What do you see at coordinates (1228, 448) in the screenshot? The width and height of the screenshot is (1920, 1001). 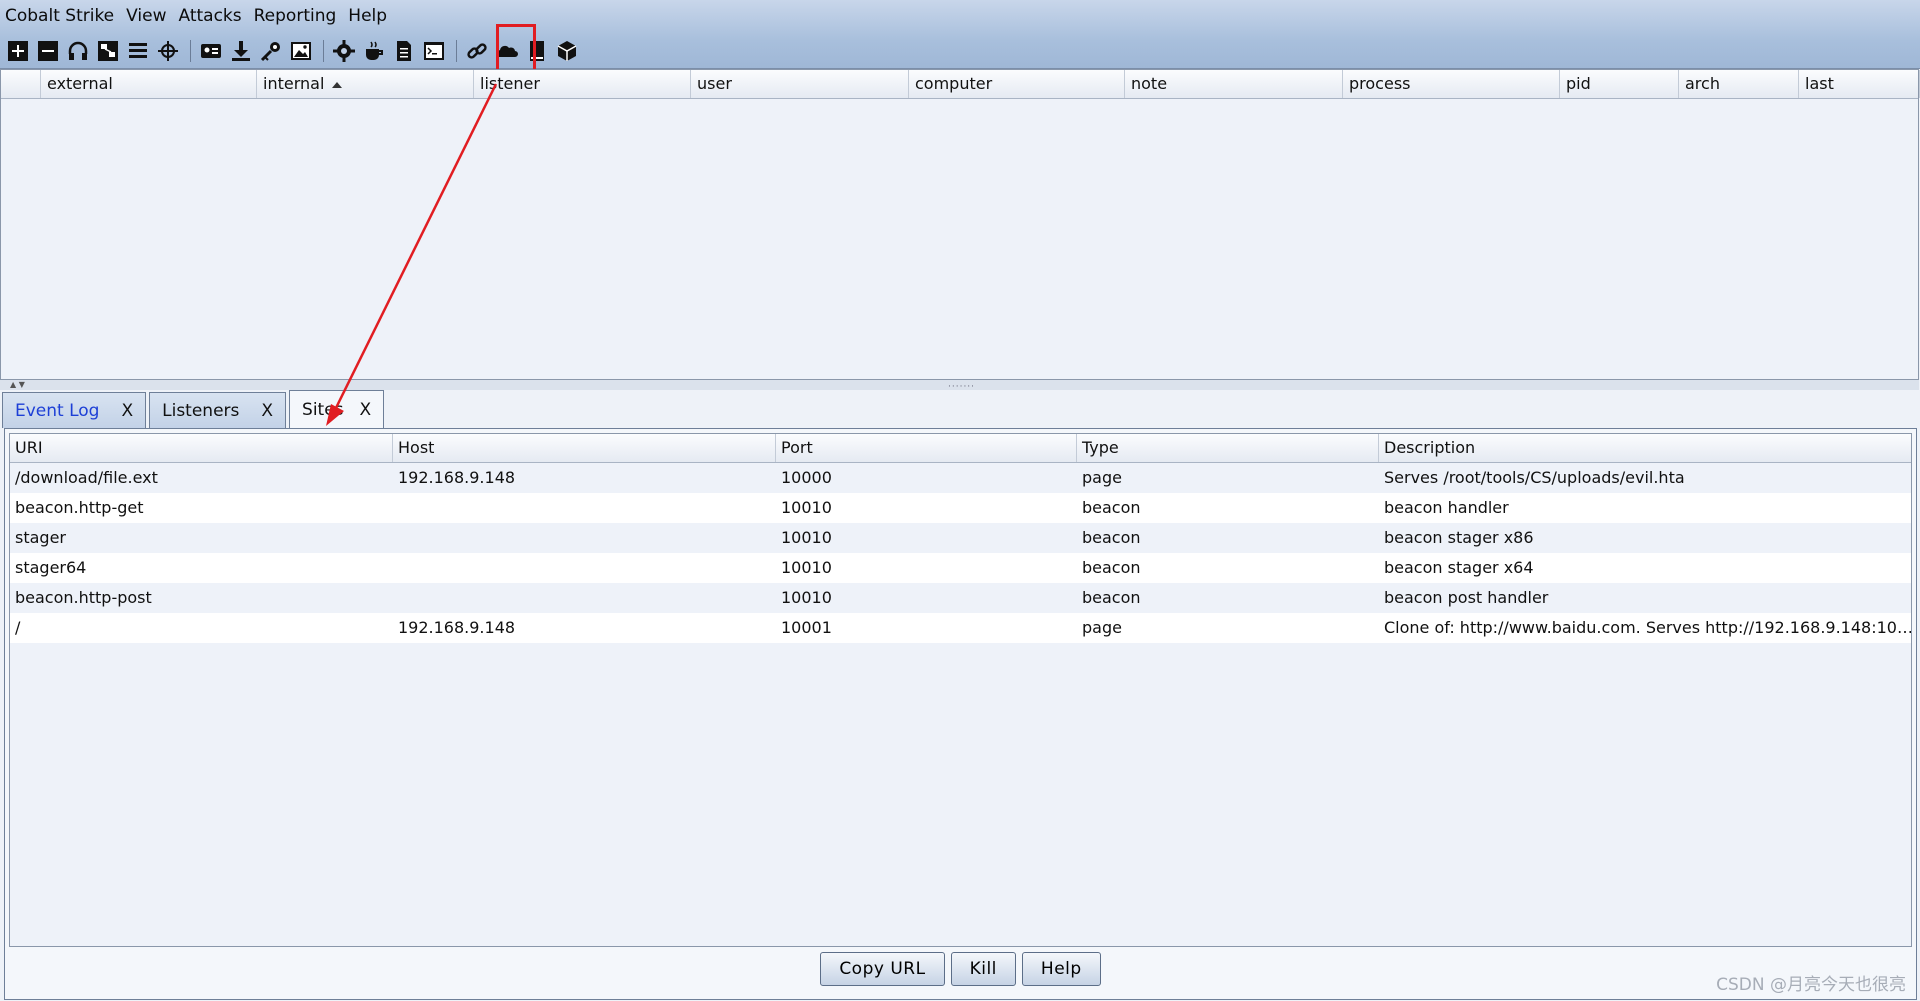 I see `column-header-type: Type` at bounding box center [1228, 448].